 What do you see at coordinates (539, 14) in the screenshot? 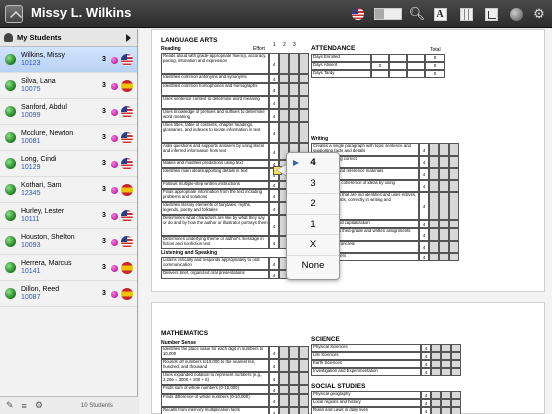
I see `settings-gear-icon: ⚙` at bounding box center [539, 14].